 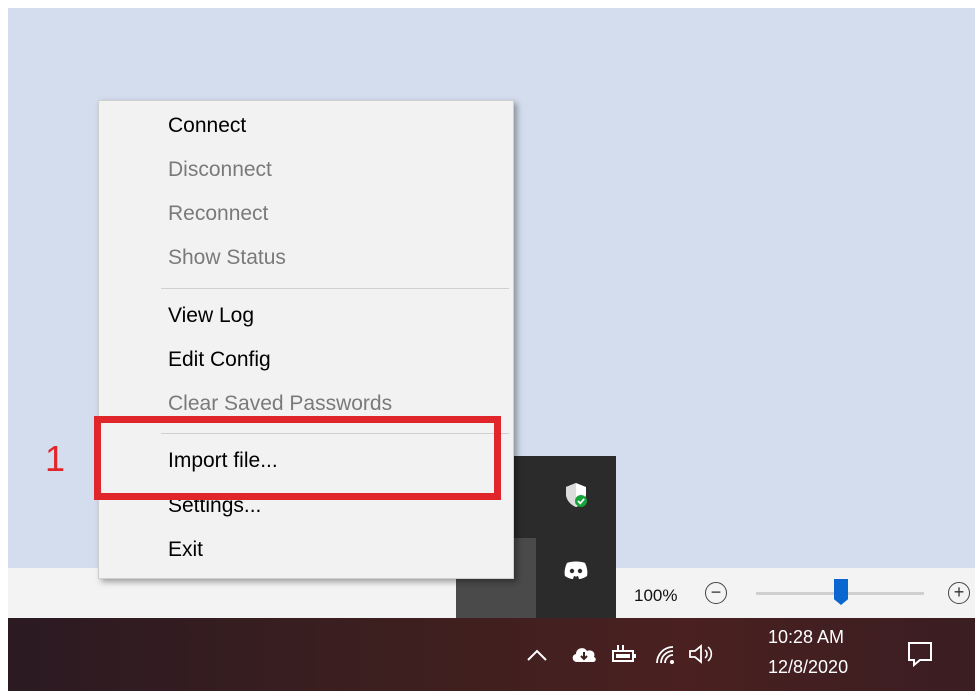 I want to click on zoom-out-button: −, so click(x=716, y=593).